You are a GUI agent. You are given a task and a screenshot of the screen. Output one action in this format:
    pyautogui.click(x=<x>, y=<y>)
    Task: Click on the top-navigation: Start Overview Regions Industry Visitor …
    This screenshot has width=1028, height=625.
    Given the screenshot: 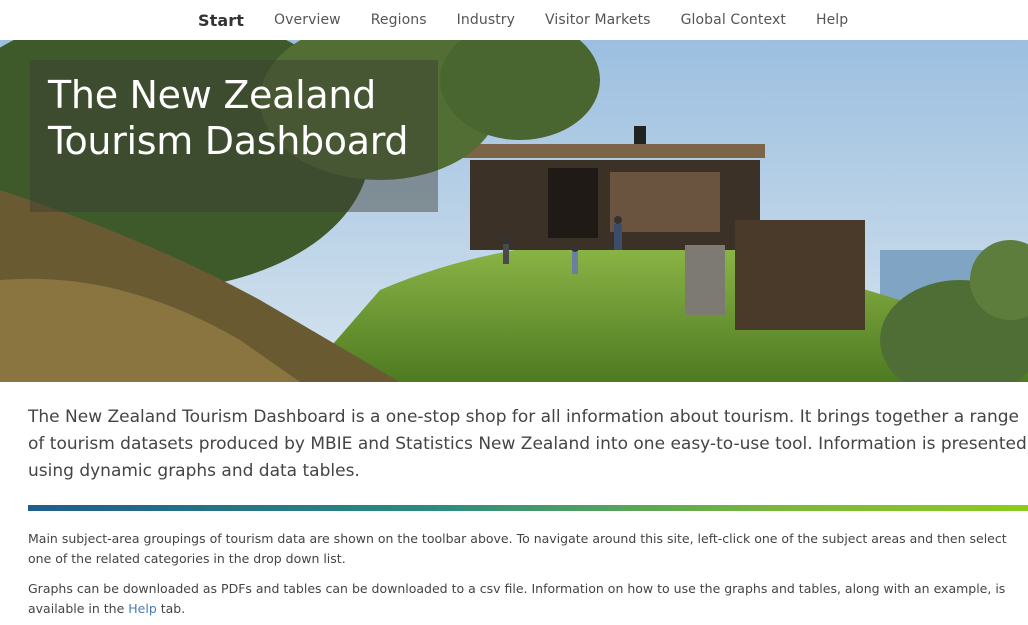 What is the action you would take?
    pyautogui.click(x=514, y=20)
    